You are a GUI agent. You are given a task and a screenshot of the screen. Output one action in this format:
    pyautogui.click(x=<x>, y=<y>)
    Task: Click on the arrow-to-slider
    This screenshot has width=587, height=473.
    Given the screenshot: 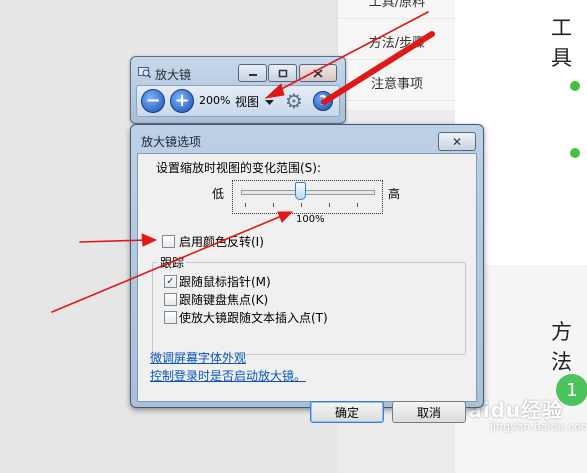 What is the action you would take?
    pyautogui.click(x=168, y=263)
    